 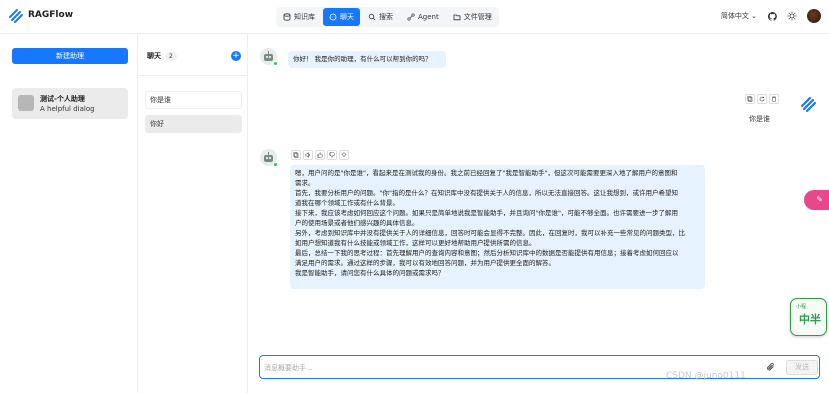 What do you see at coordinates (771, 367) in the screenshot?
I see `paperclip-icon` at bounding box center [771, 367].